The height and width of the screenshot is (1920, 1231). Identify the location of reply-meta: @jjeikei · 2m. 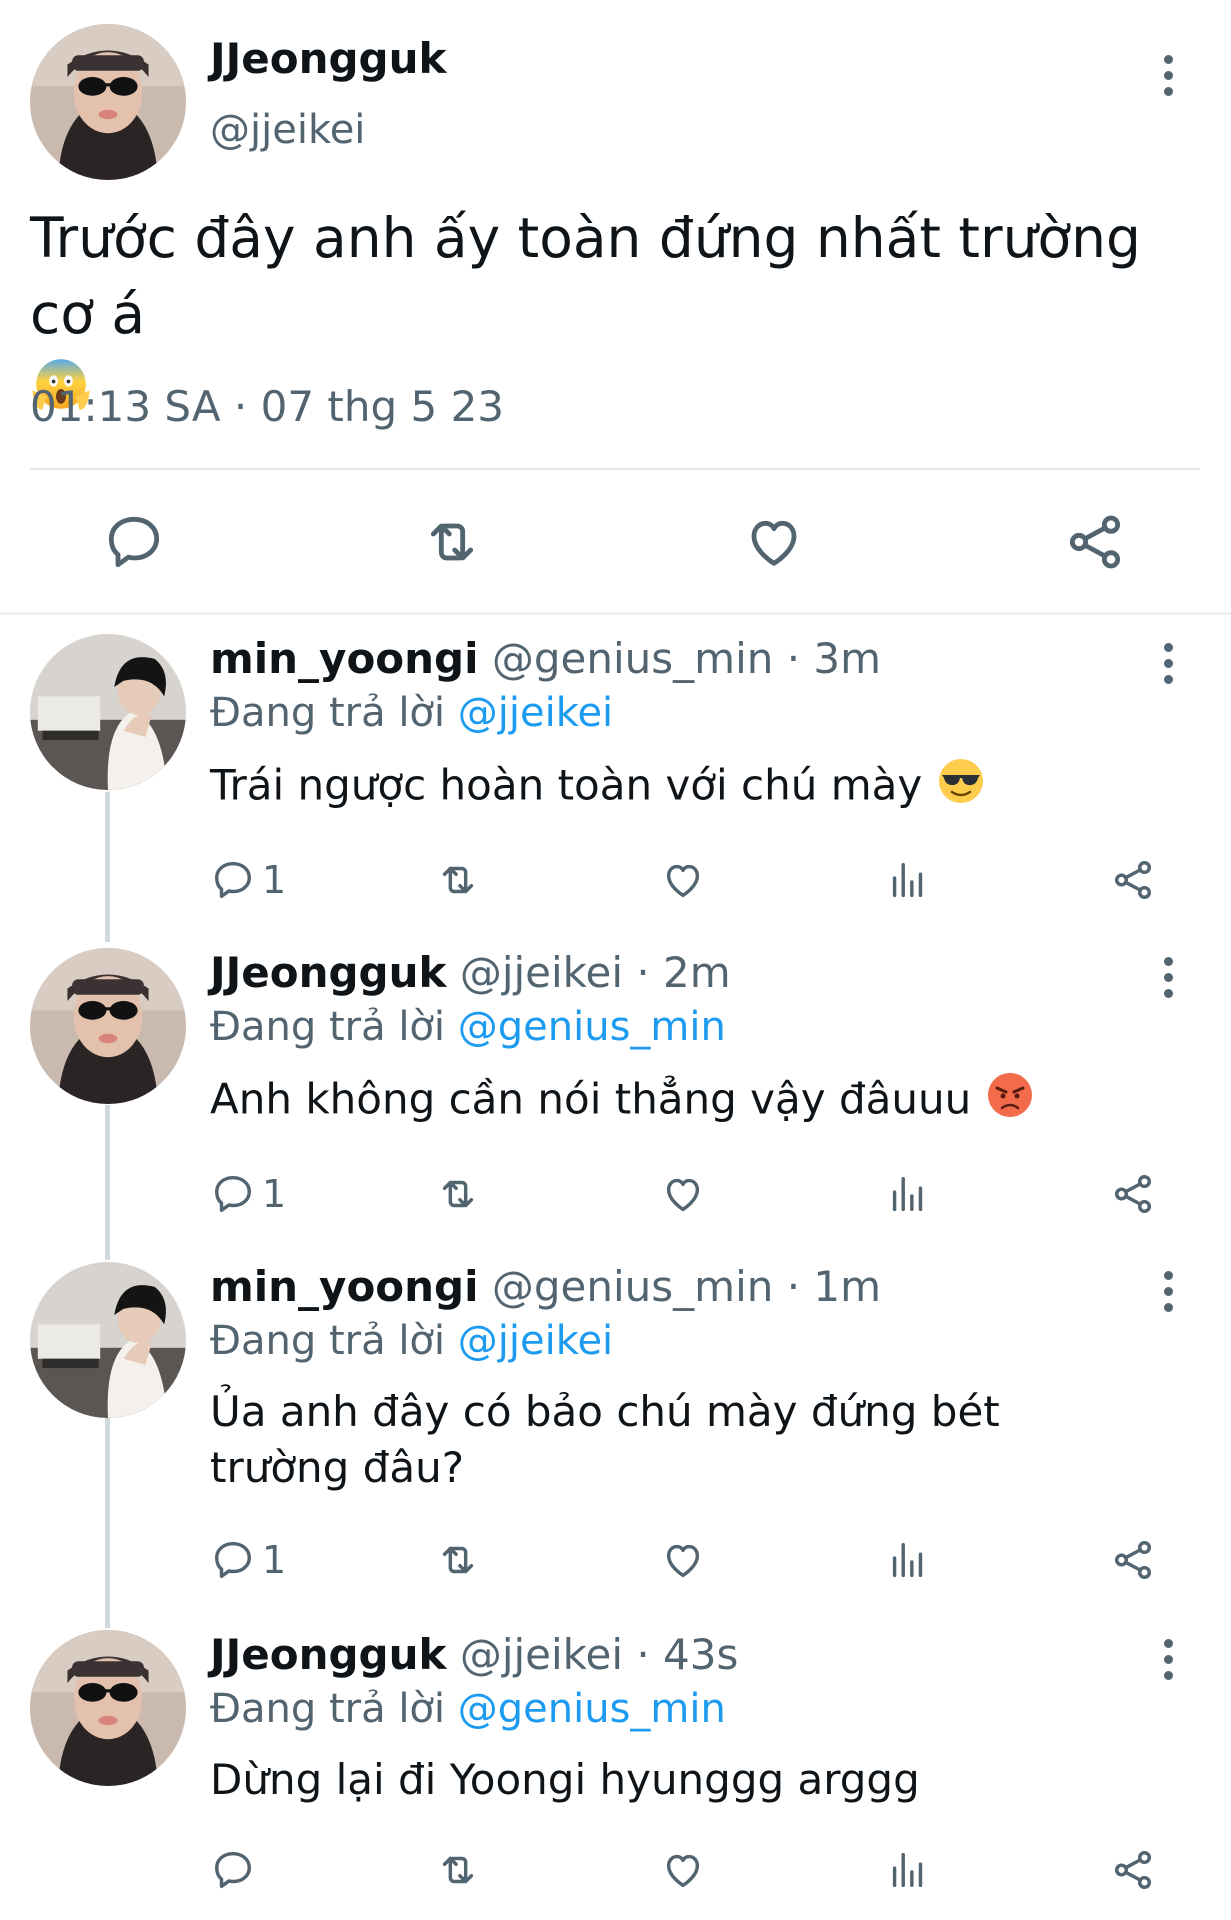
(595, 972).